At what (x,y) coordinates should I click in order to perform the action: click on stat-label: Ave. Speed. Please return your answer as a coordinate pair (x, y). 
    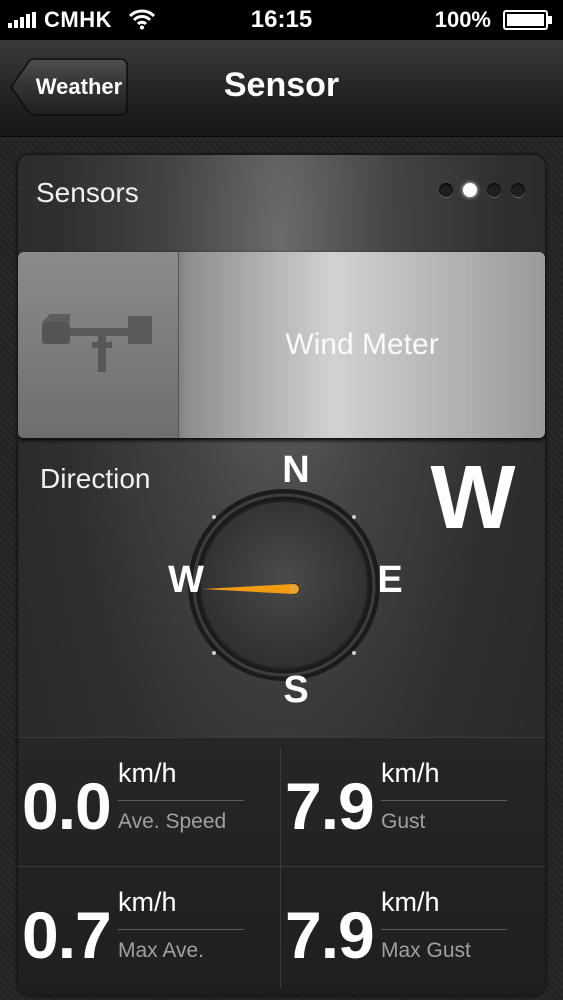
    Looking at the image, I should click on (172, 821).